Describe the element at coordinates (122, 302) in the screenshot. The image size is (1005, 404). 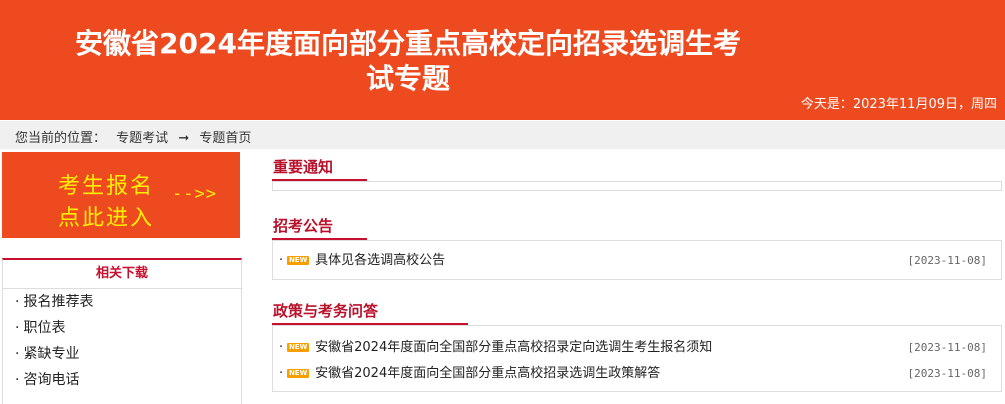
I see `download-item-recommendation-form: · 报名推荐表` at that location.